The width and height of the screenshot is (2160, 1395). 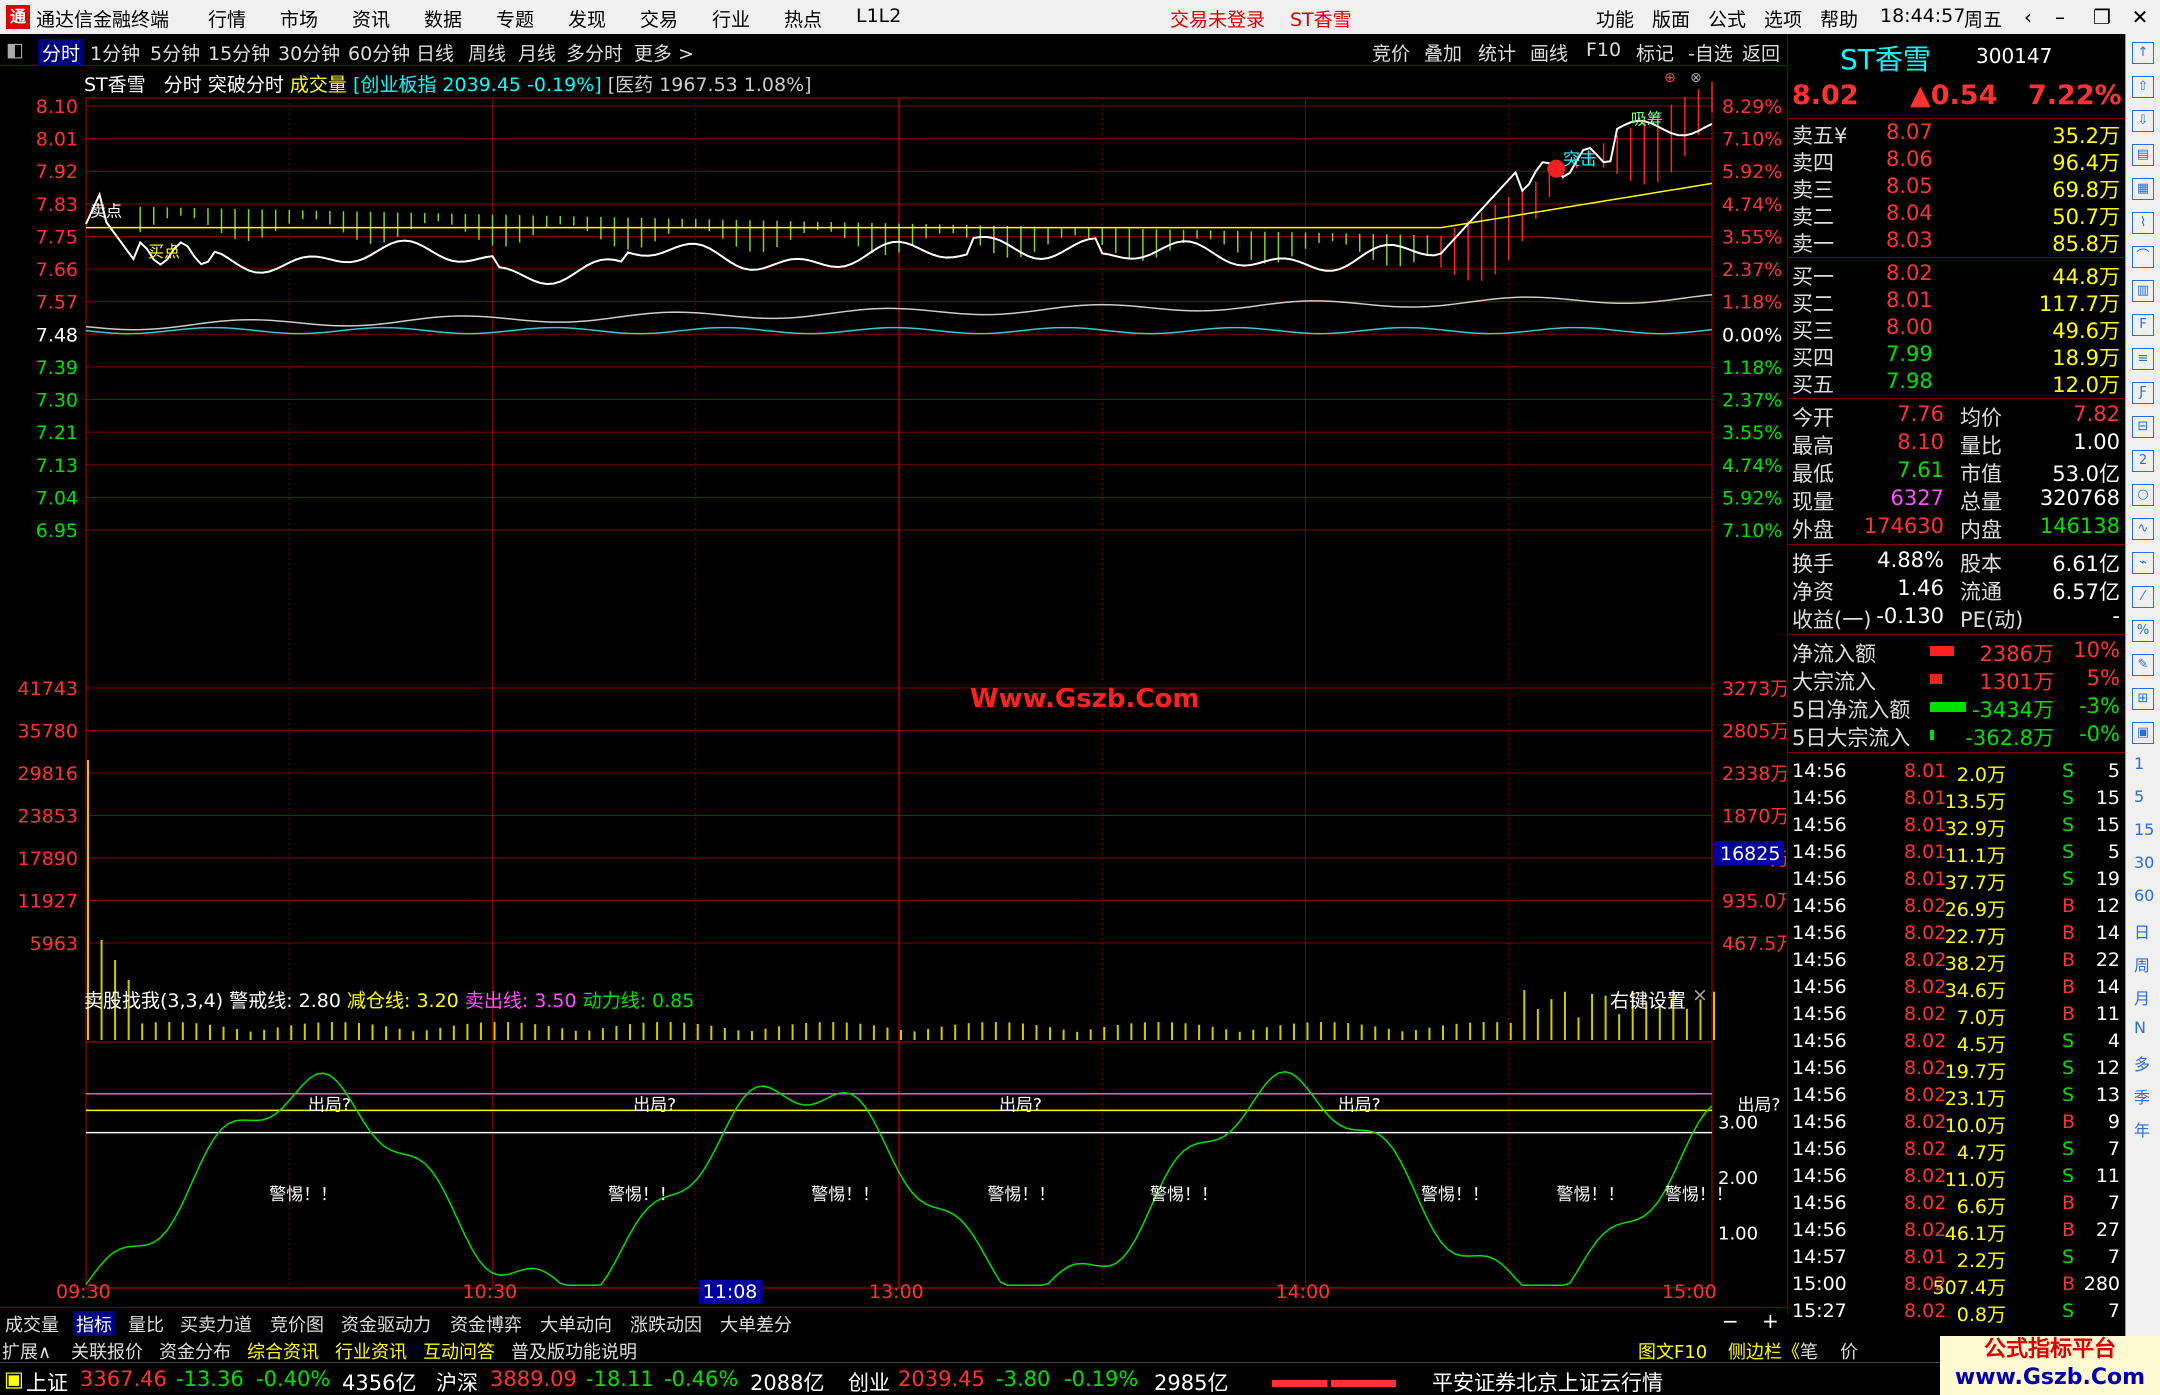 I want to click on period-shortcut: 1, so click(x=2139, y=763).